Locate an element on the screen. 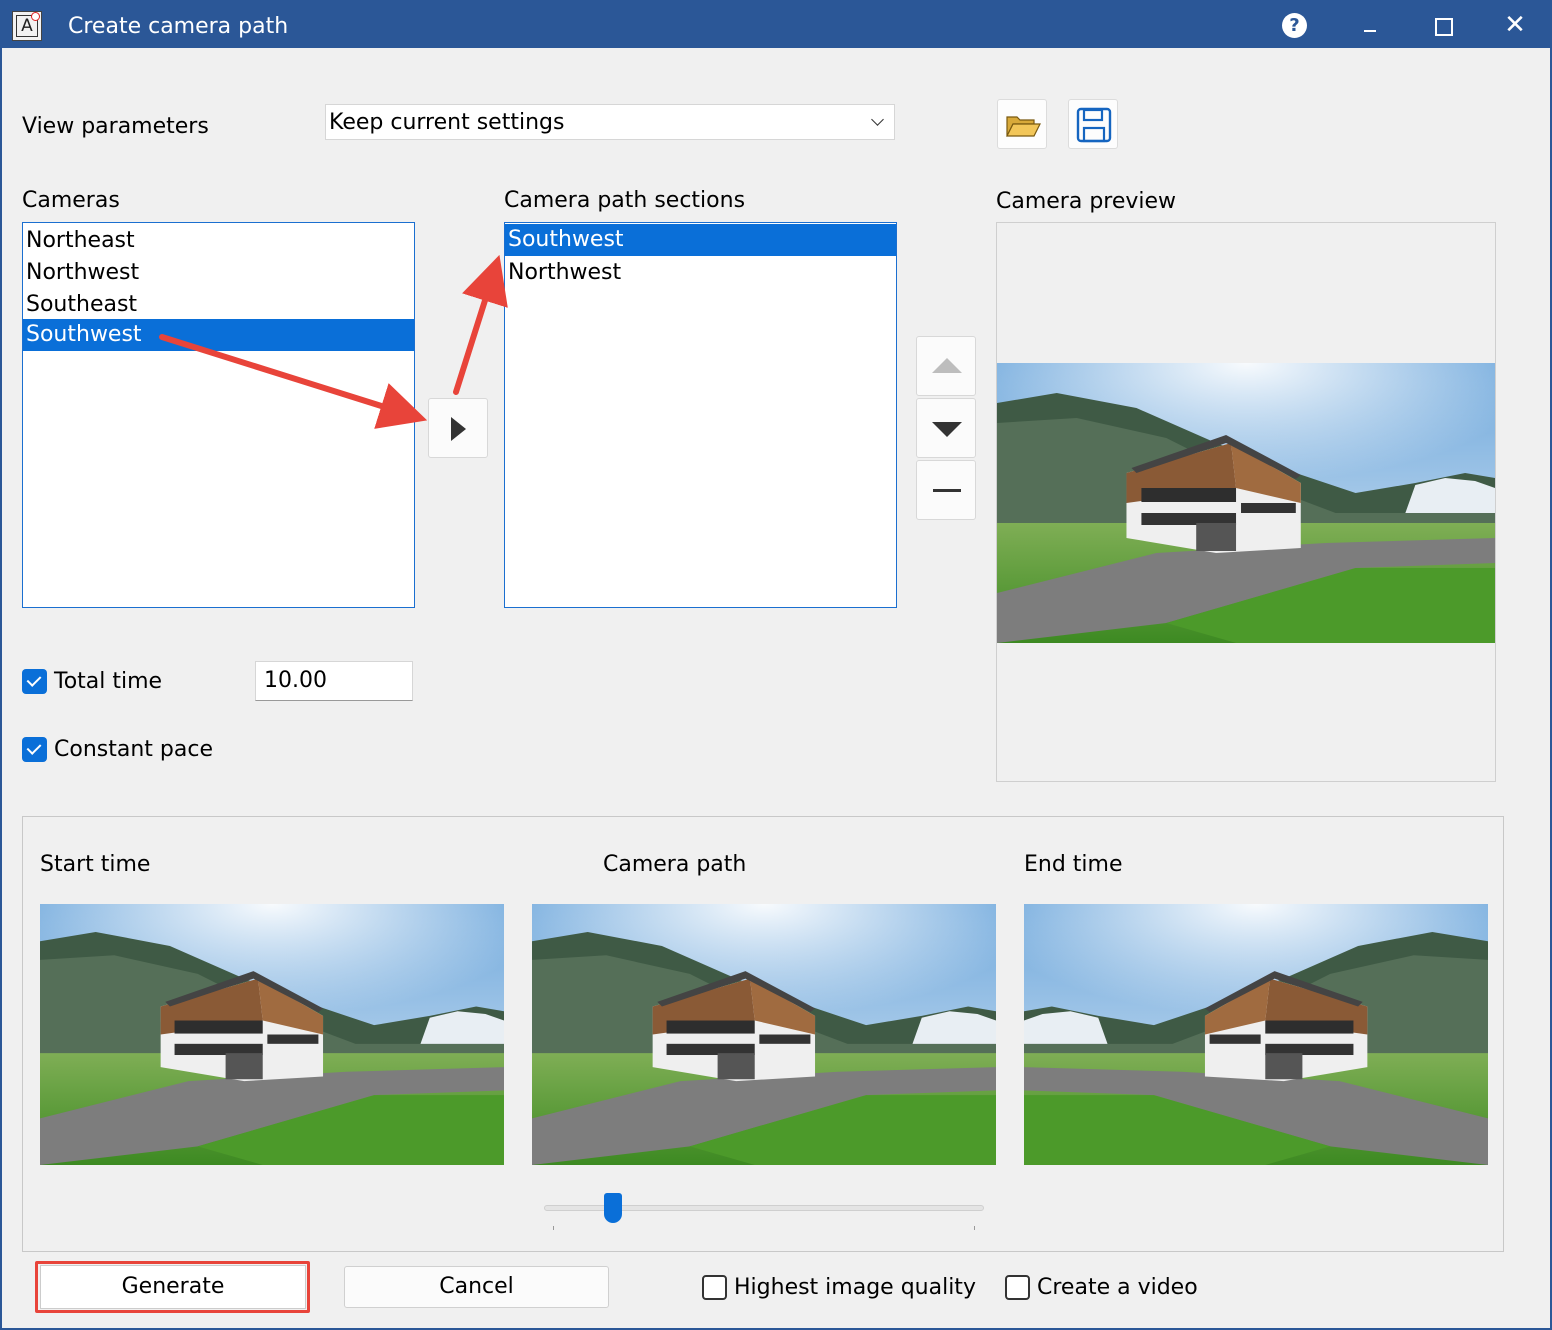 The width and height of the screenshot is (1552, 1330). annotation-arrow-to-section is located at coordinates (480, 324).